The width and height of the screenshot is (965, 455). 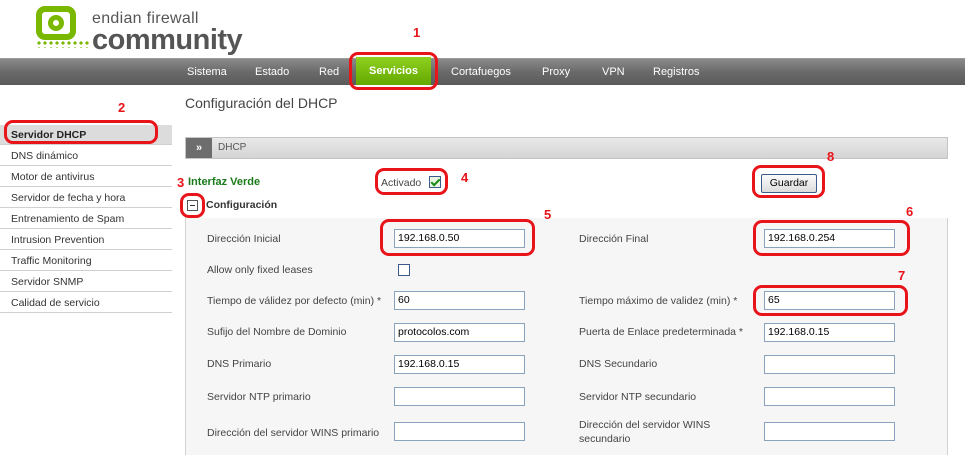 I want to click on sidebar-item-fecha-hora: Servidor de fecha y hora, so click(x=86, y=198).